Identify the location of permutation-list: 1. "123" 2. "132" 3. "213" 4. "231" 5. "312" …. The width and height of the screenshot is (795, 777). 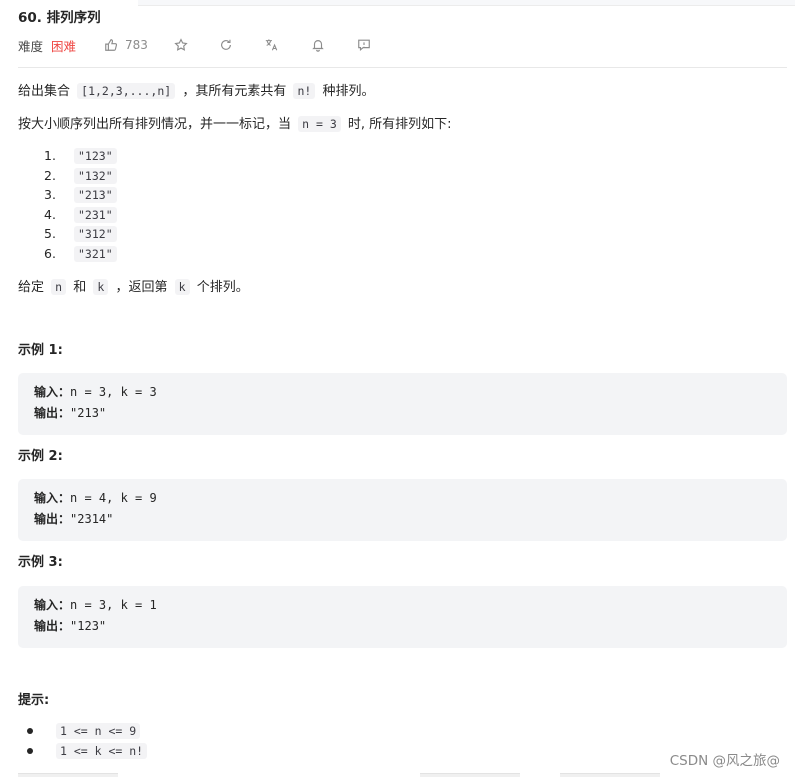
(69, 205).